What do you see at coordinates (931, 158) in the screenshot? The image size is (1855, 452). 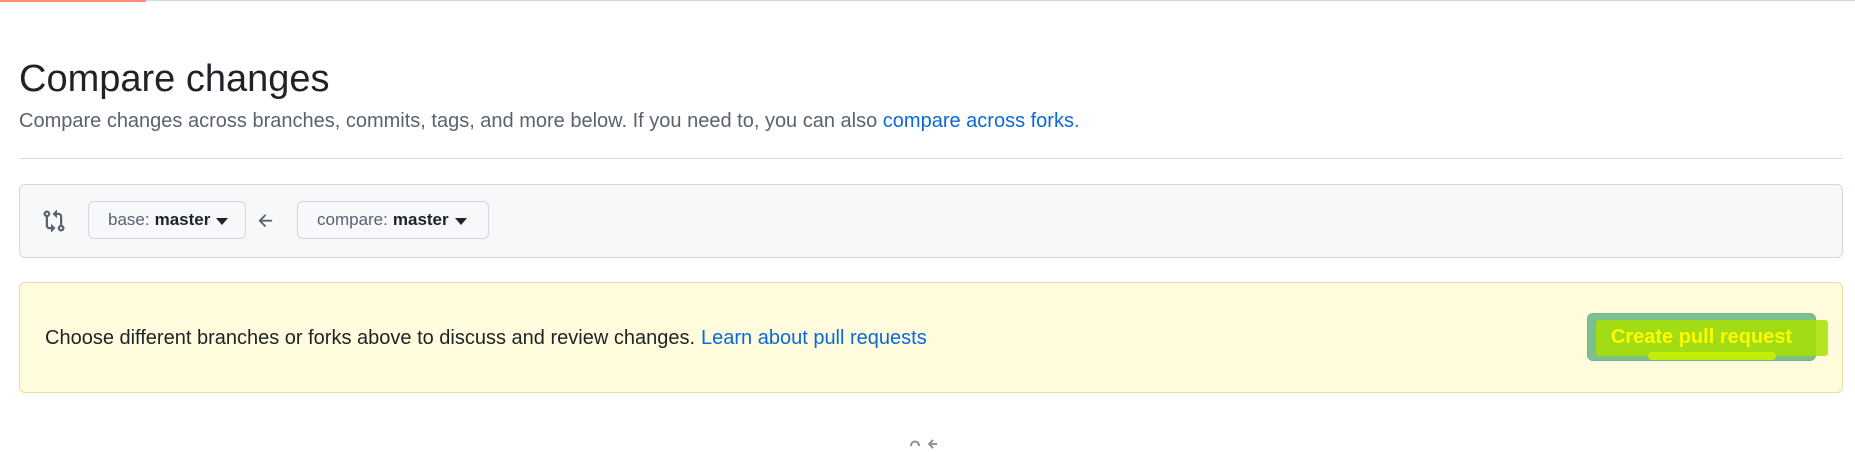 I see `divider` at bounding box center [931, 158].